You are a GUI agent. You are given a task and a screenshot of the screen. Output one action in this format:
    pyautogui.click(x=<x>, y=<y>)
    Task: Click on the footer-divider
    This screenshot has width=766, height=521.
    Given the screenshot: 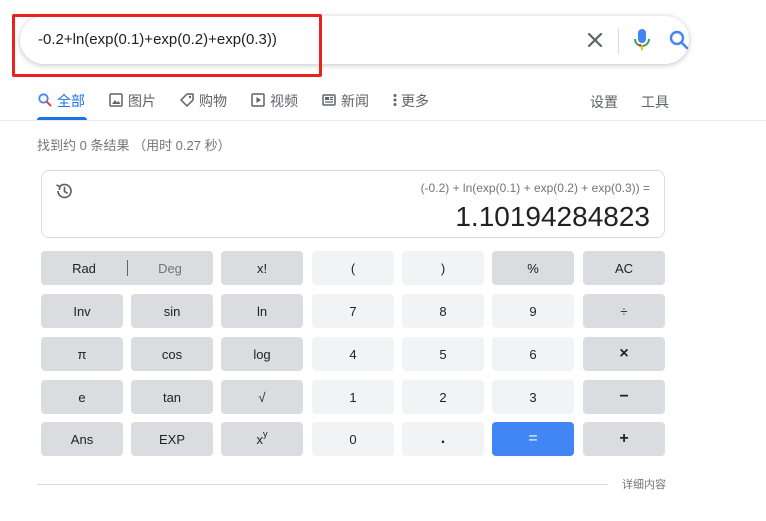 What is the action you would take?
    pyautogui.click(x=322, y=484)
    